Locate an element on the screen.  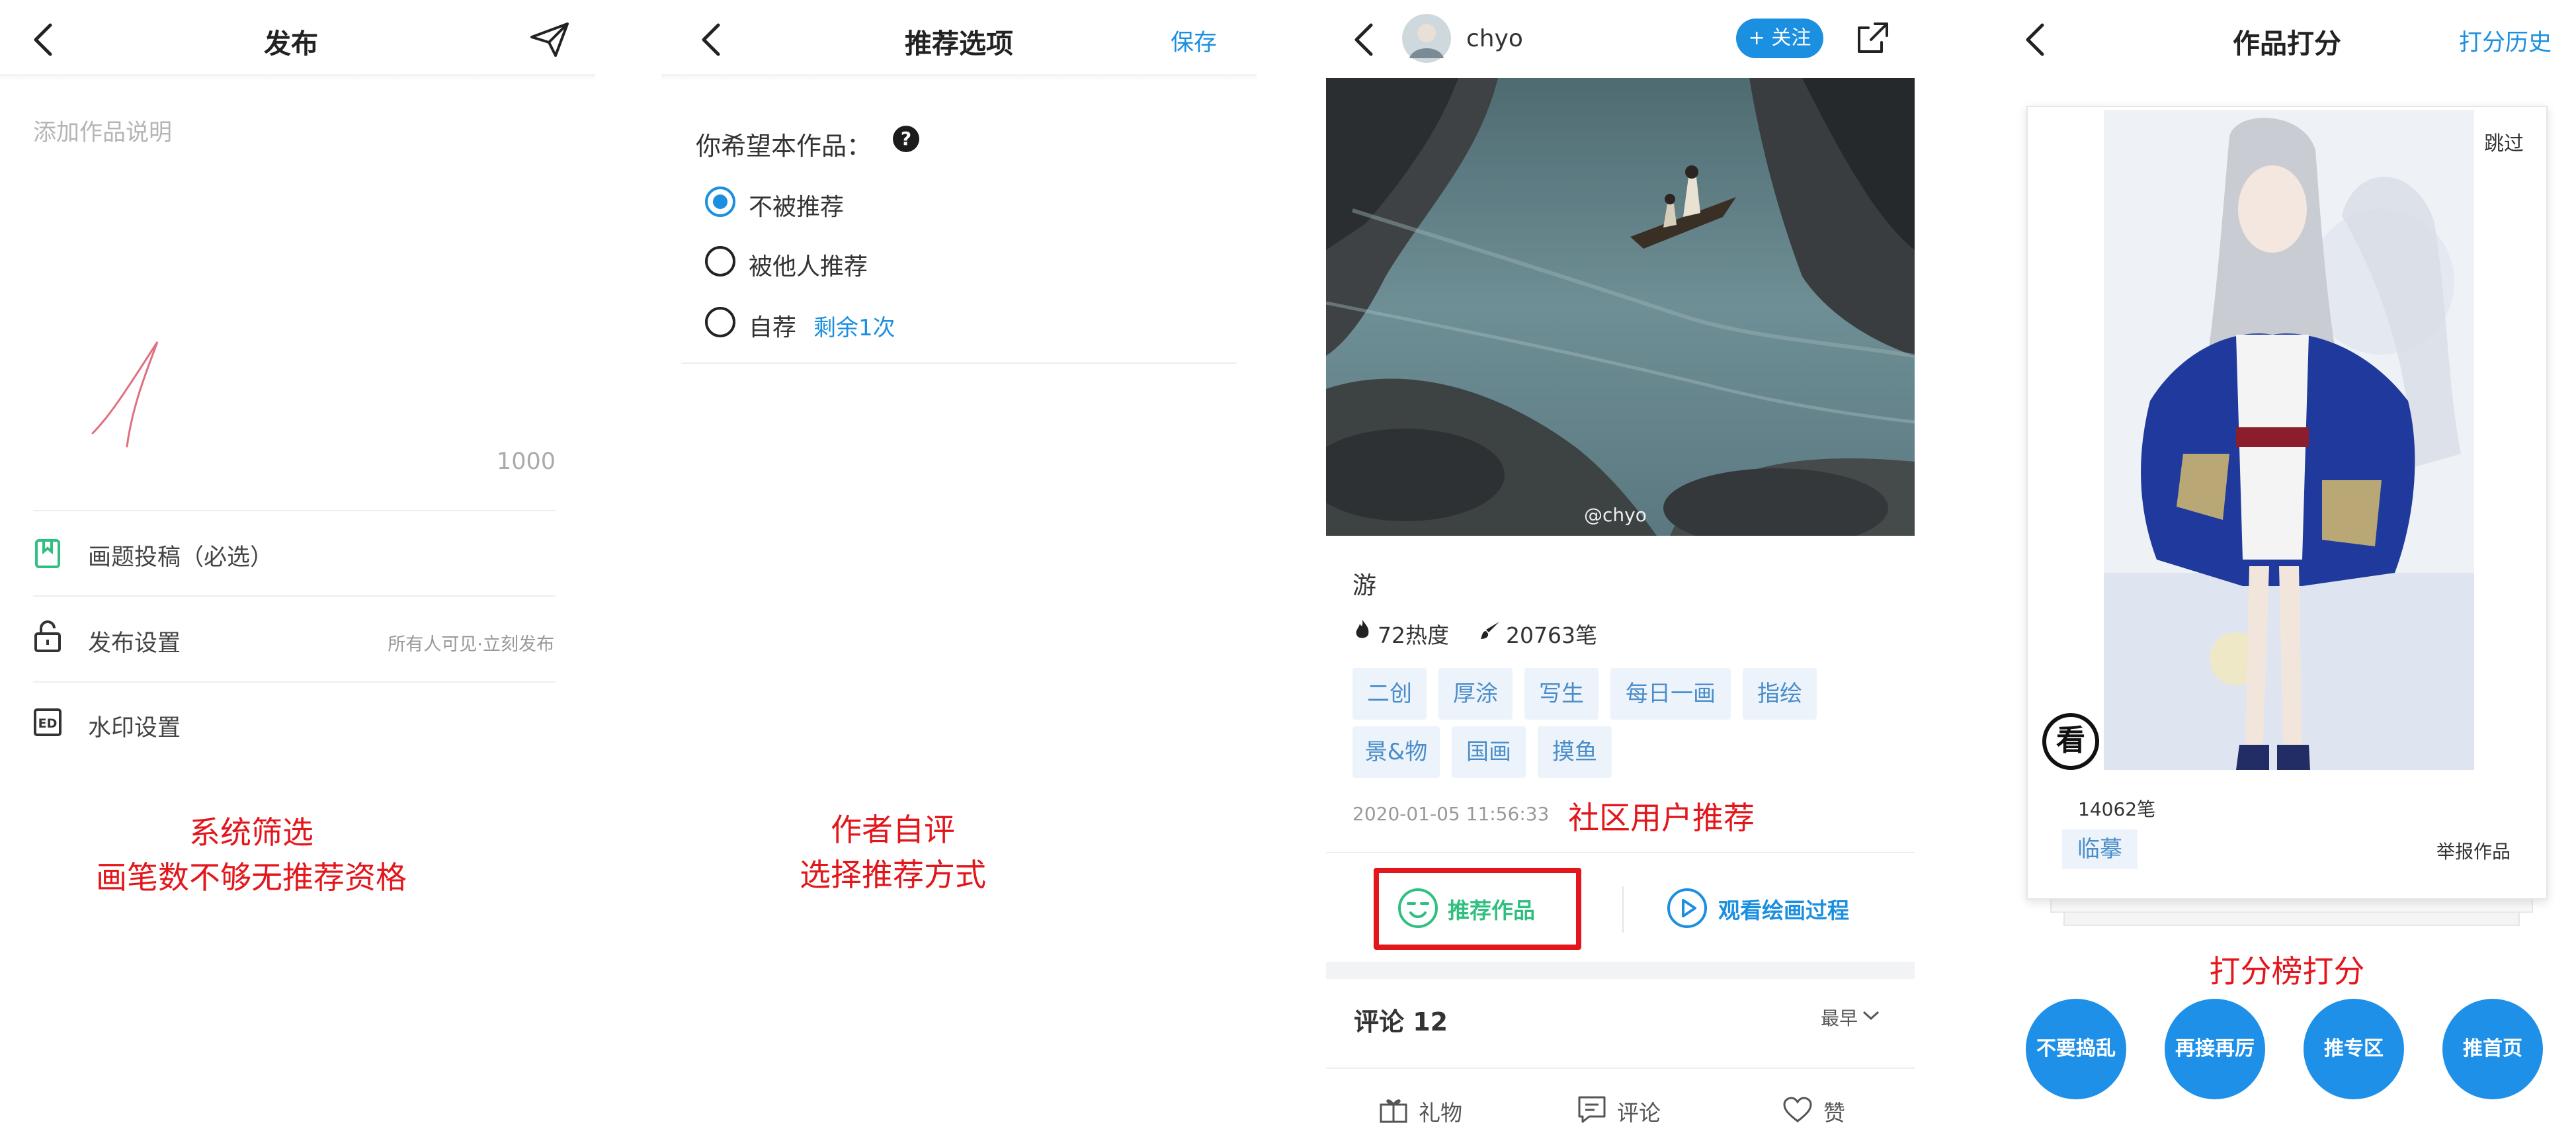
comment-button: 评论 is located at coordinates (1630, 1110).